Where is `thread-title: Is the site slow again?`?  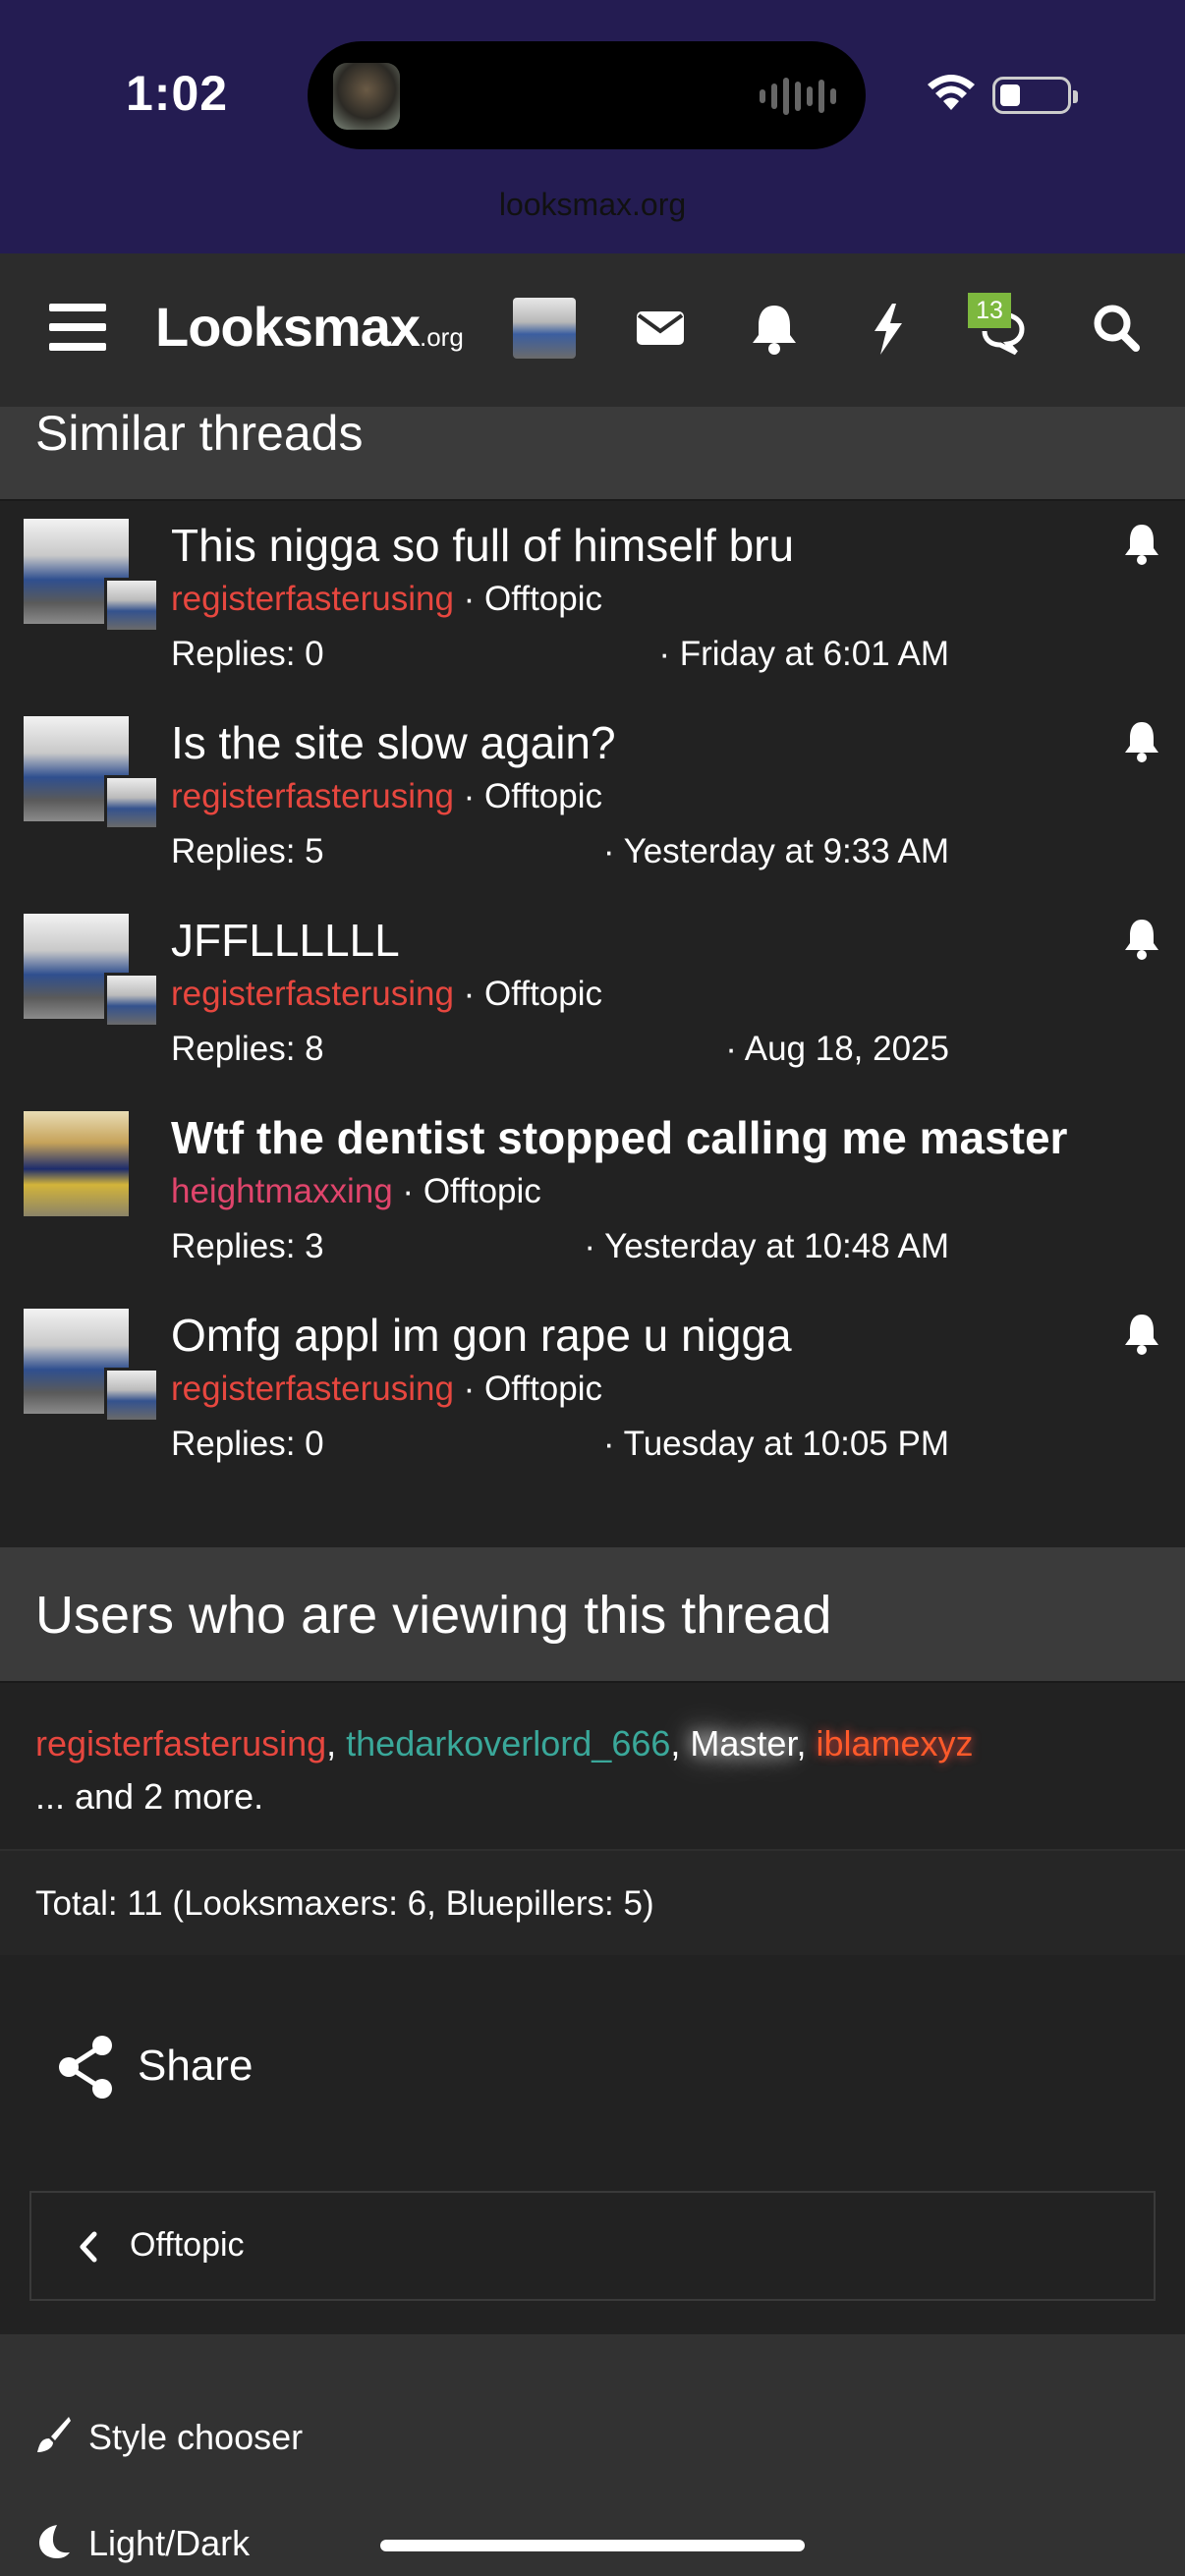 thread-title: Is the site slow again? is located at coordinates (394, 742).